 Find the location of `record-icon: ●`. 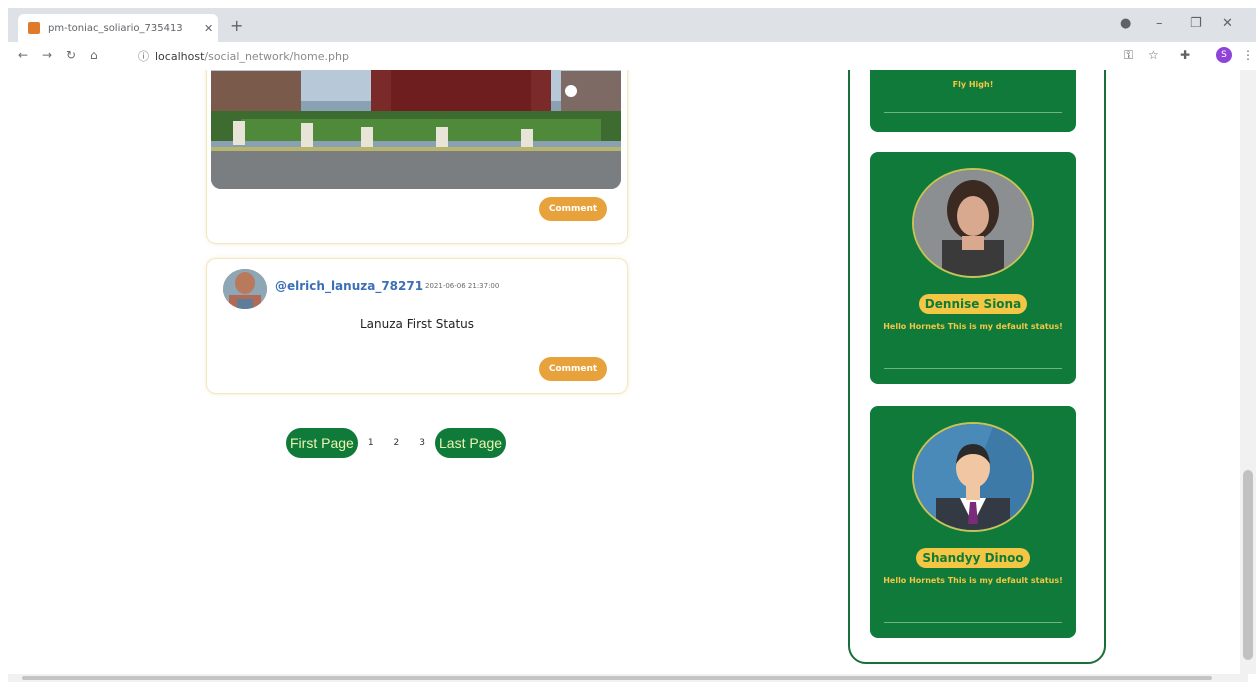

record-icon: ● is located at coordinates (1125, 23).